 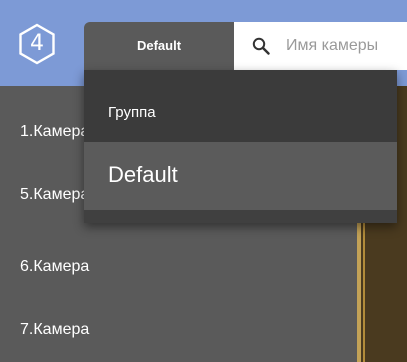 What do you see at coordinates (240, 176) in the screenshot?
I see `dropdown-option-default: Default` at bounding box center [240, 176].